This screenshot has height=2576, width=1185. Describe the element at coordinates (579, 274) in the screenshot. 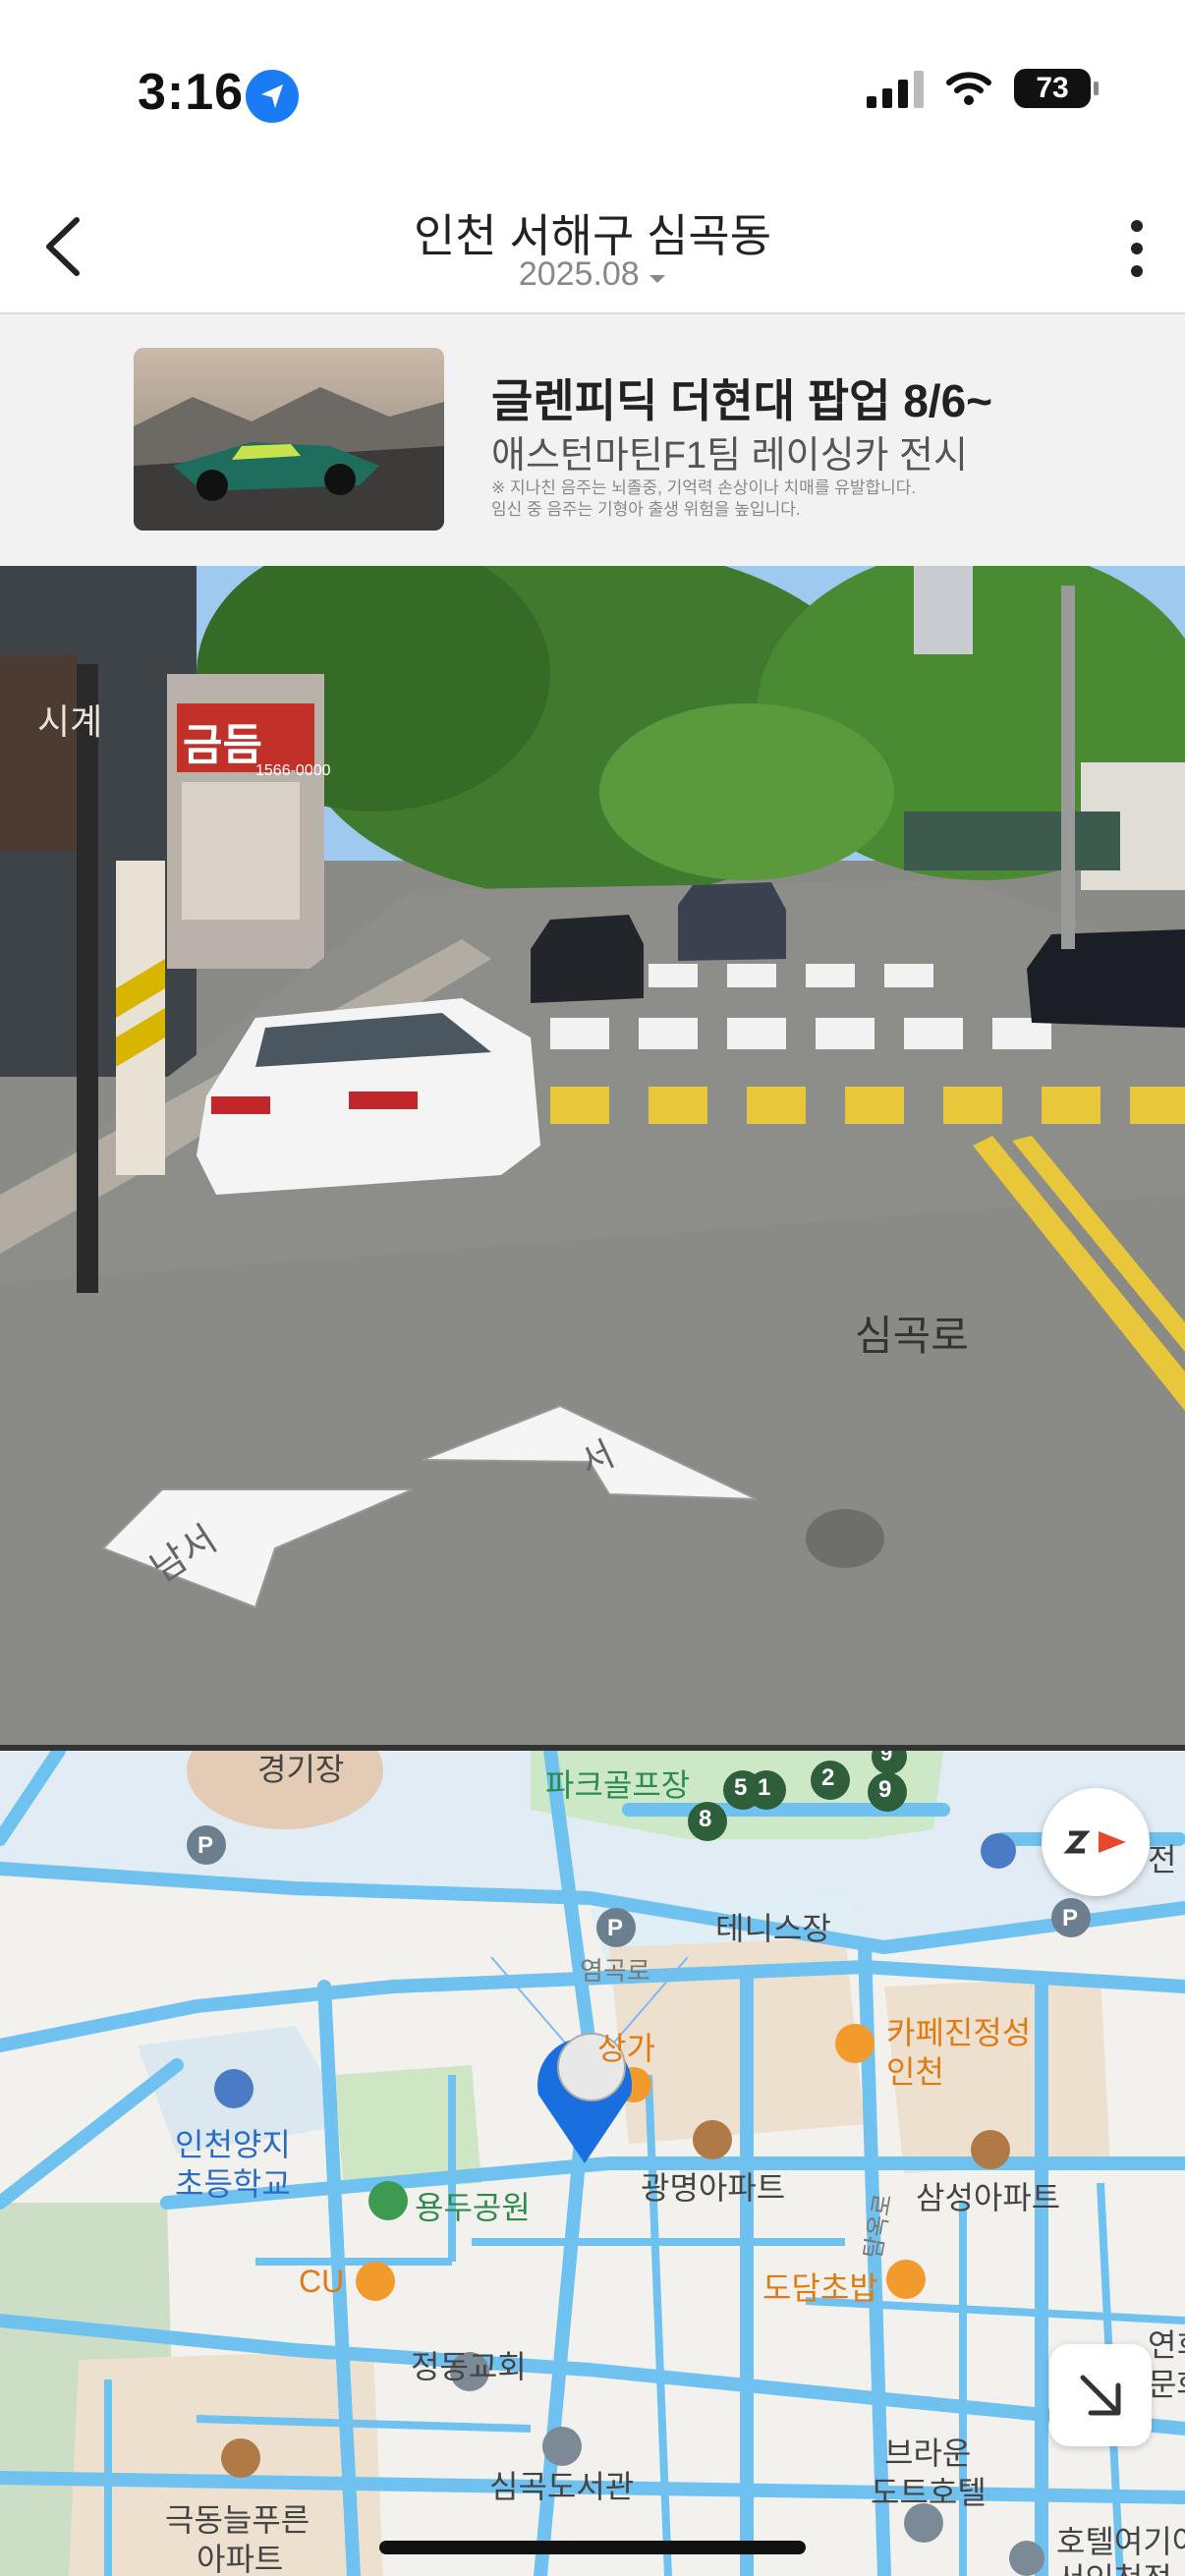

I see `date-label: 2025.08` at that location.